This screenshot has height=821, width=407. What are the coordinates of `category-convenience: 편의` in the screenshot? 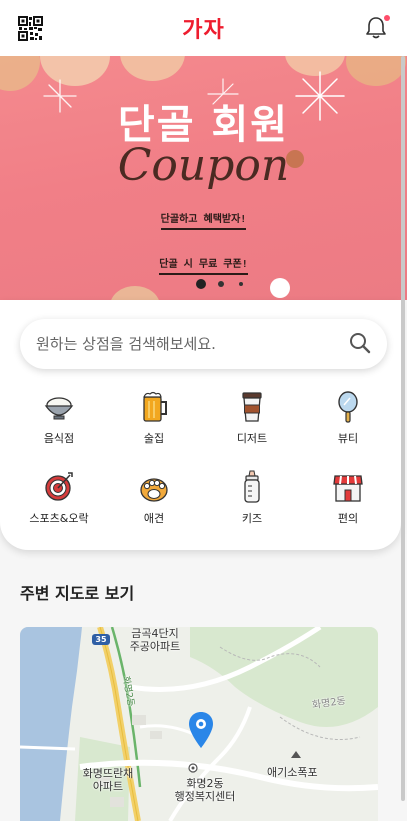 It's located at (348, 500).